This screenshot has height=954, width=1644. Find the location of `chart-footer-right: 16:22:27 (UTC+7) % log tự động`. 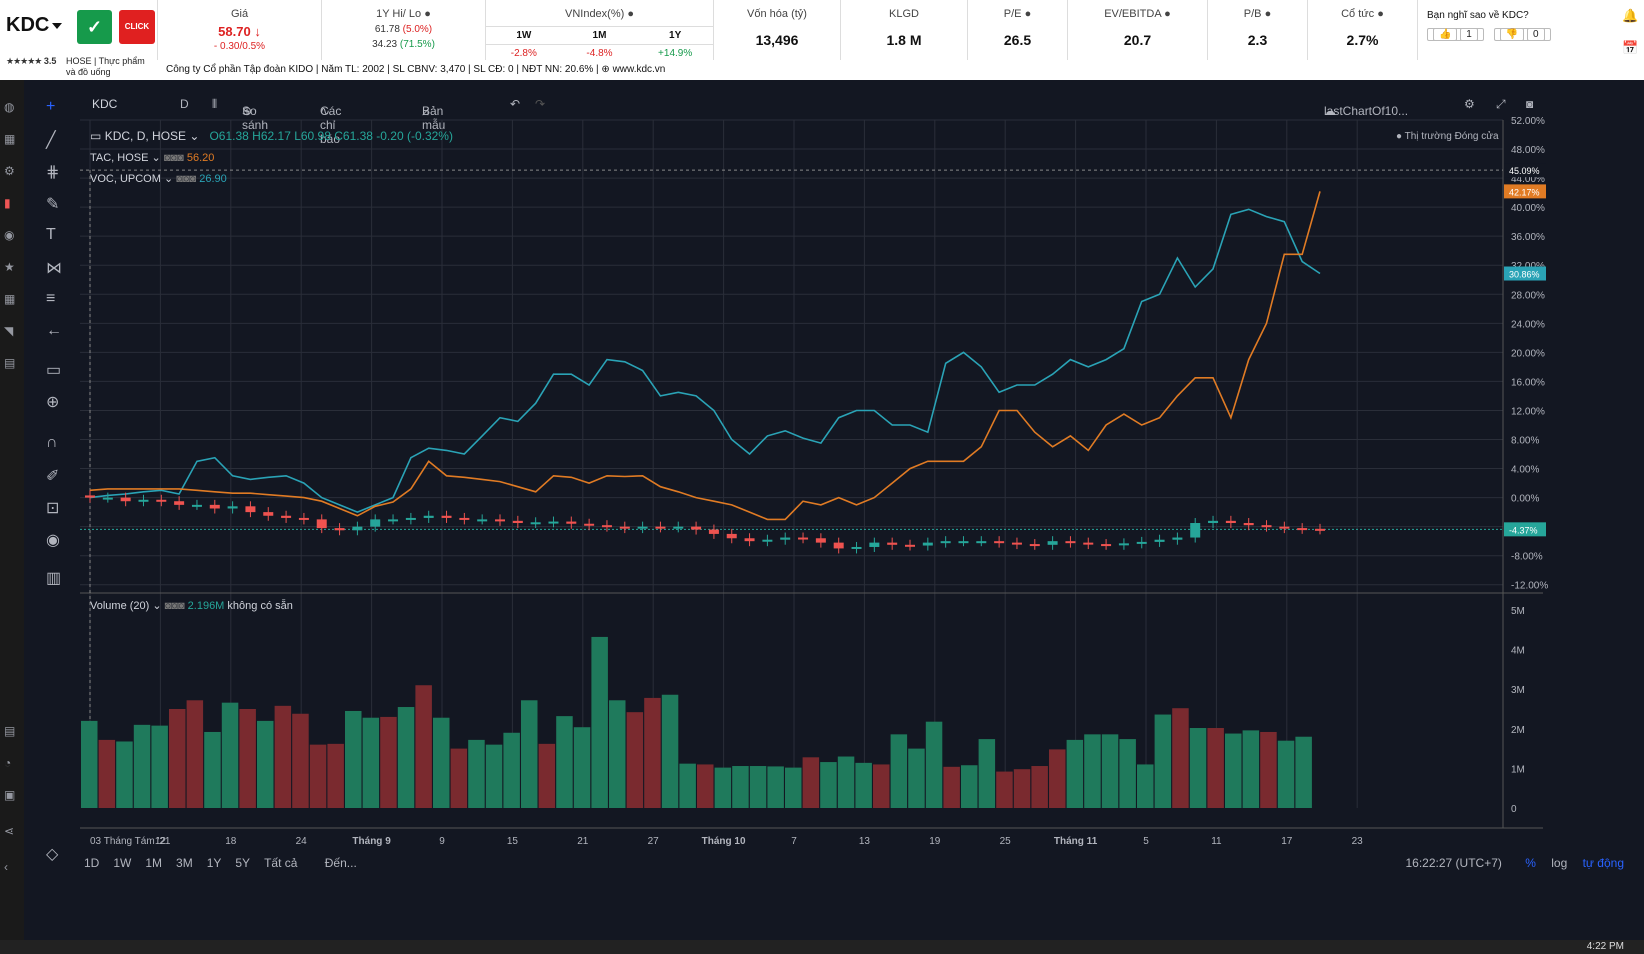

chart-footer-right: 16:22:27 (UTC+7) % log tự động is located at coordinates (1514, 863).